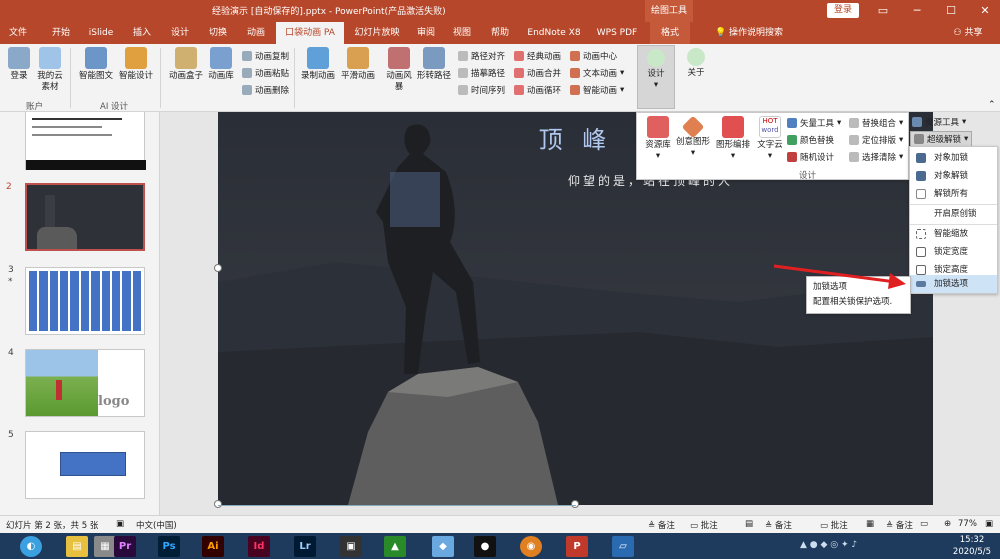  I want to click on menu-item-unlock-object: 对象解锁, so click(953, 176).